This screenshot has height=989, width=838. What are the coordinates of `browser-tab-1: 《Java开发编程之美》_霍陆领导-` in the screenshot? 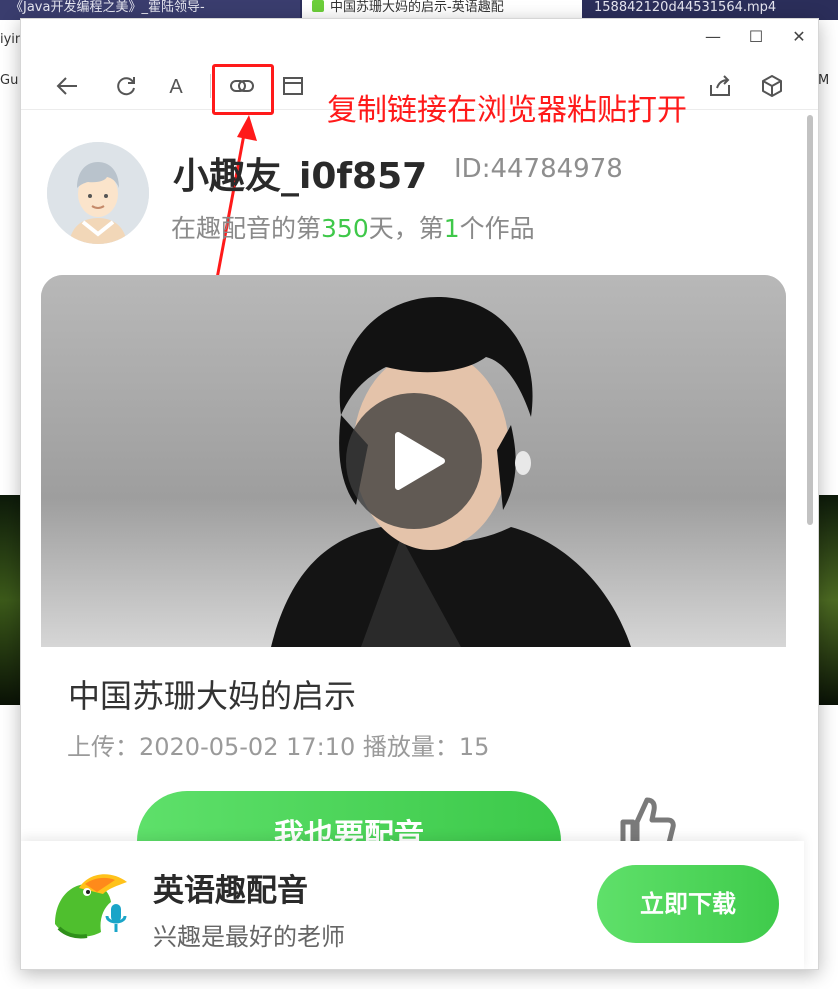 It's located at (150, 10).